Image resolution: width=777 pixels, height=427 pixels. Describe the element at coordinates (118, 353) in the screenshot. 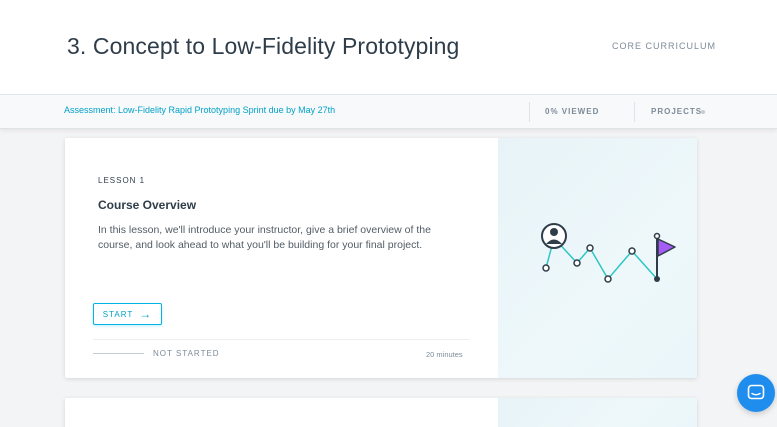

I see `progress-bar` at that location.